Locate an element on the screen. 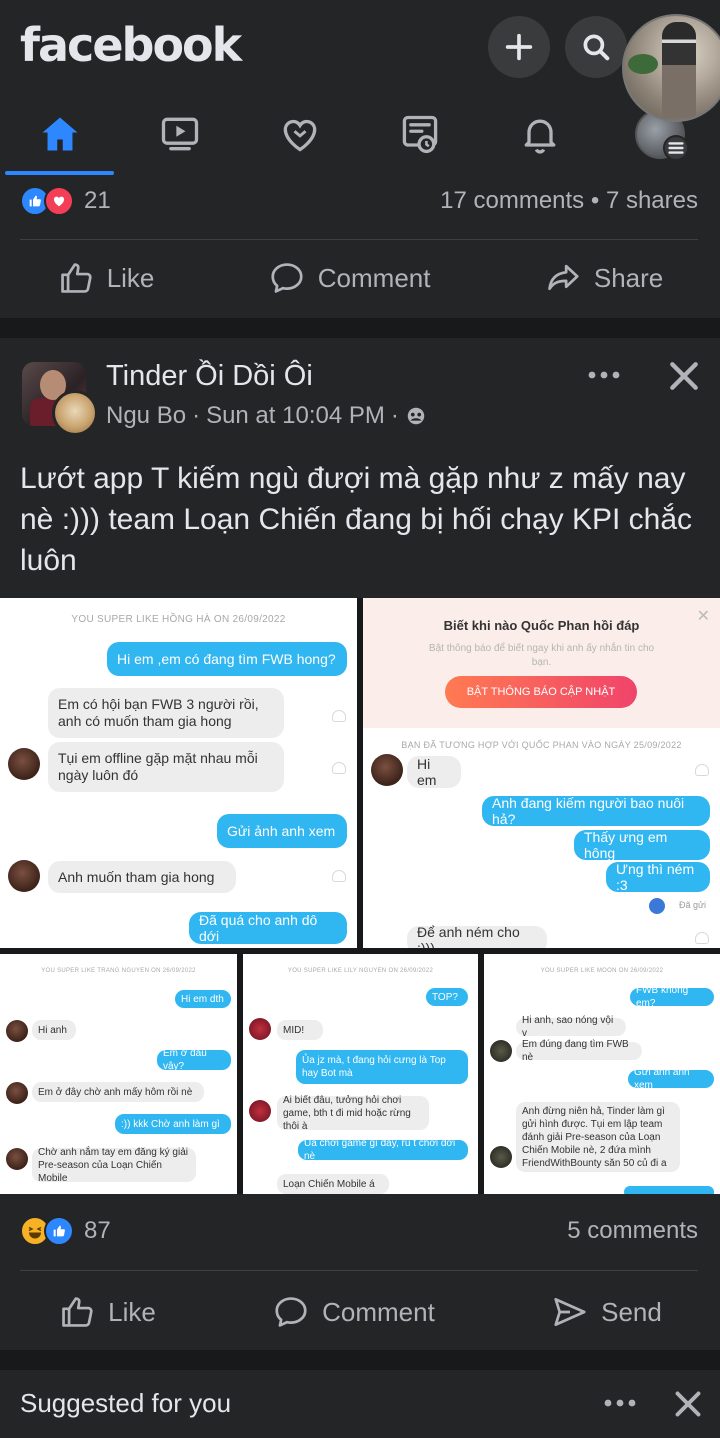 Image resolution: width=720 pixels, height=1438 pixels. tab-watch is located at coordinates (180, 134).